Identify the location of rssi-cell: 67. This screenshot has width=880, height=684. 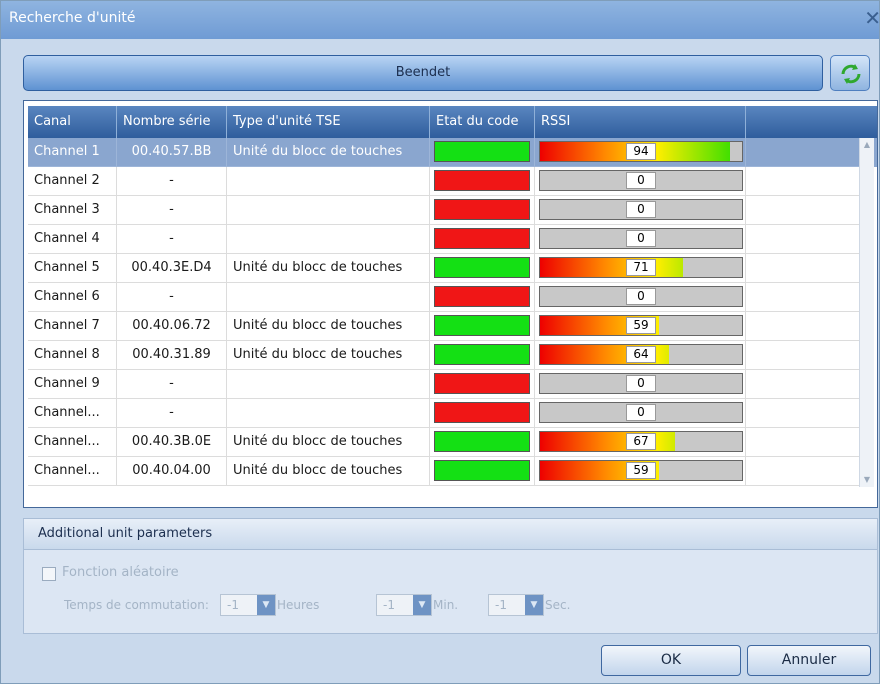
(640, 442).